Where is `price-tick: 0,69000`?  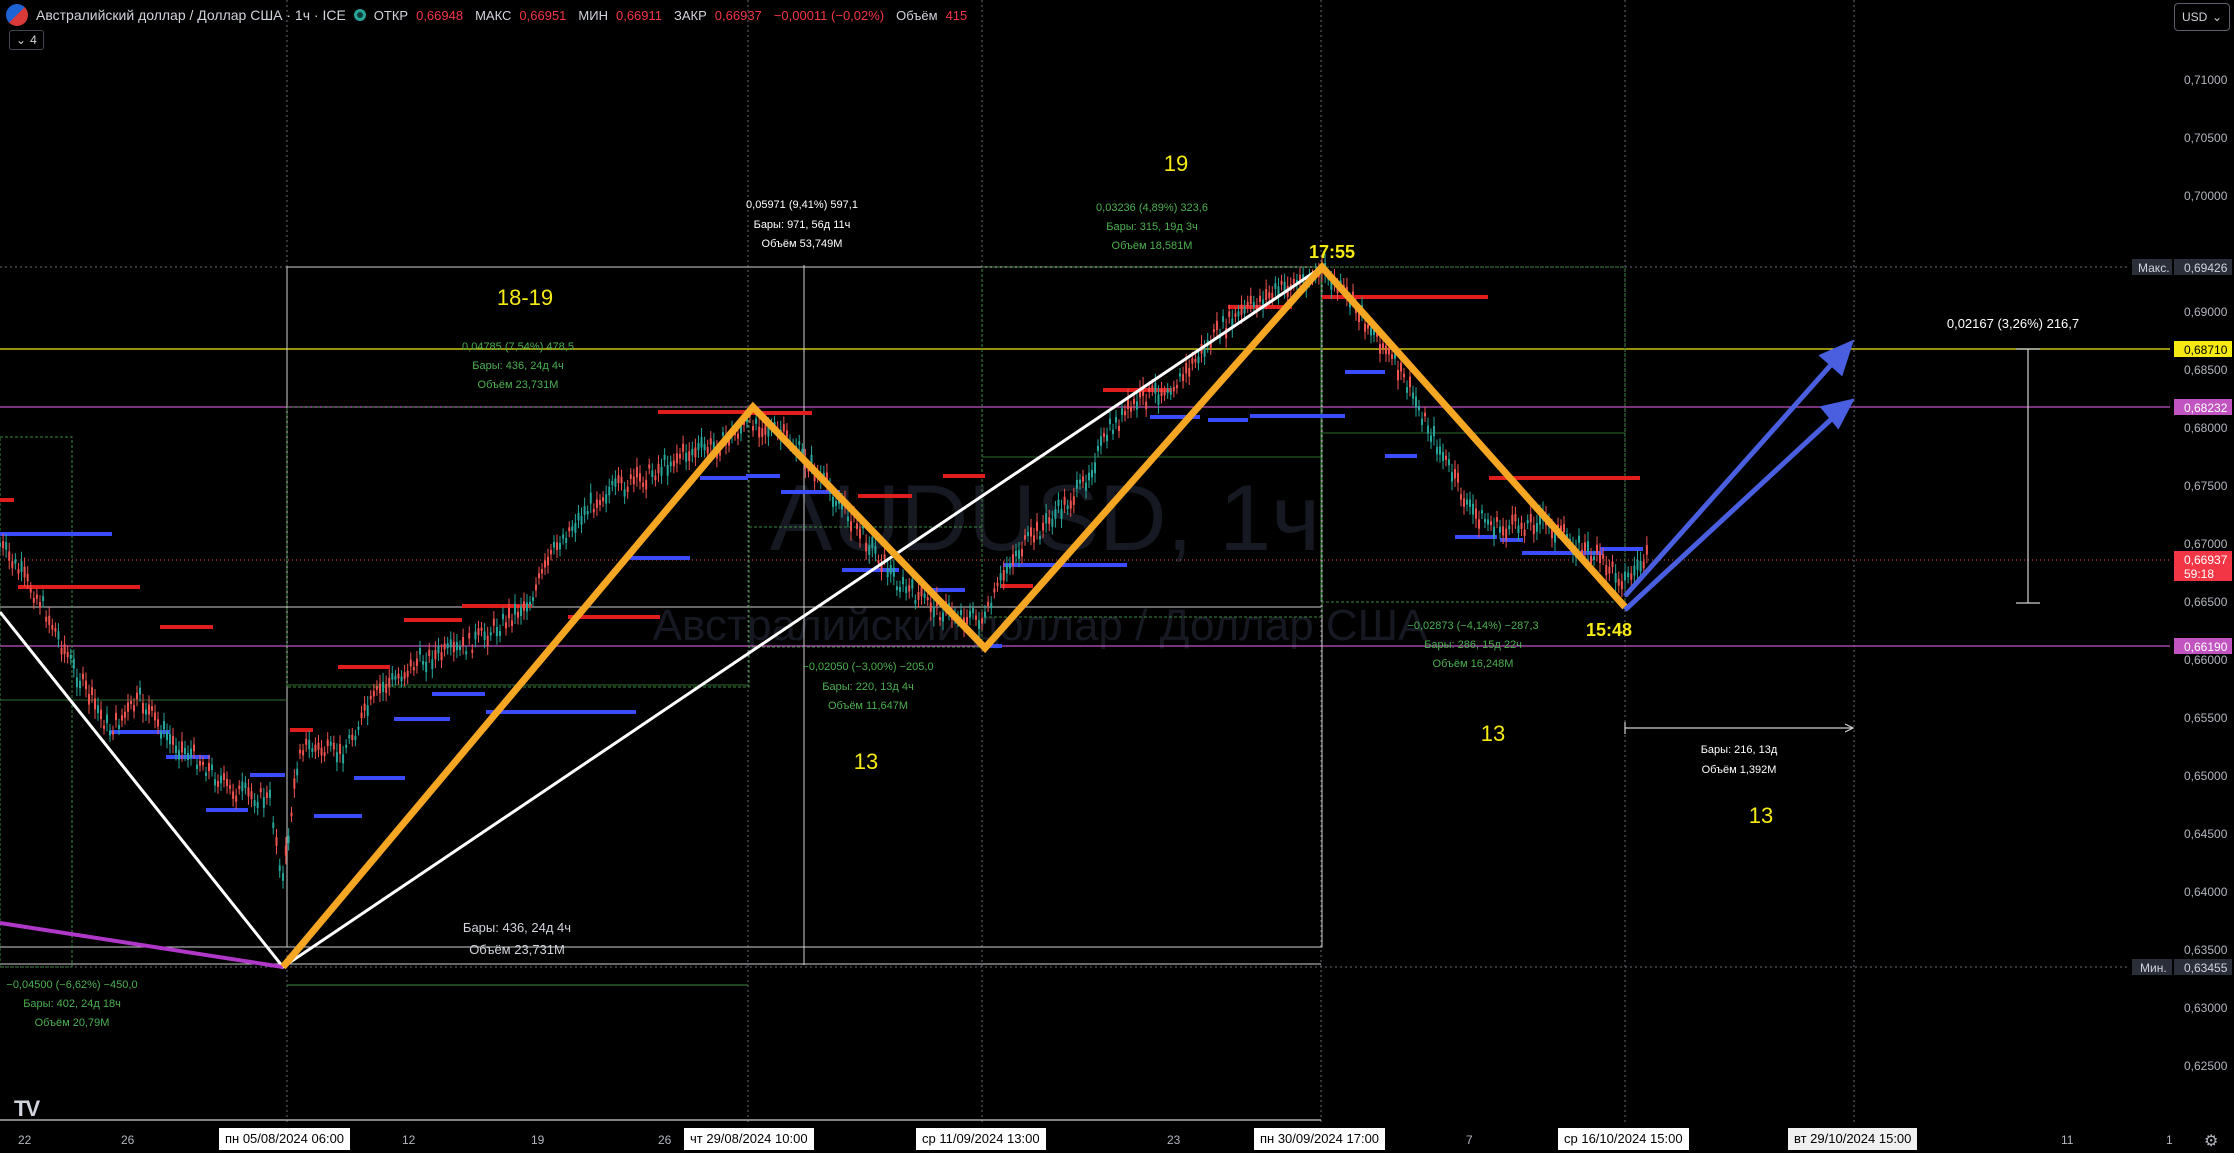 price-tick: 0,69000 is located at coordinates (2206, 312).